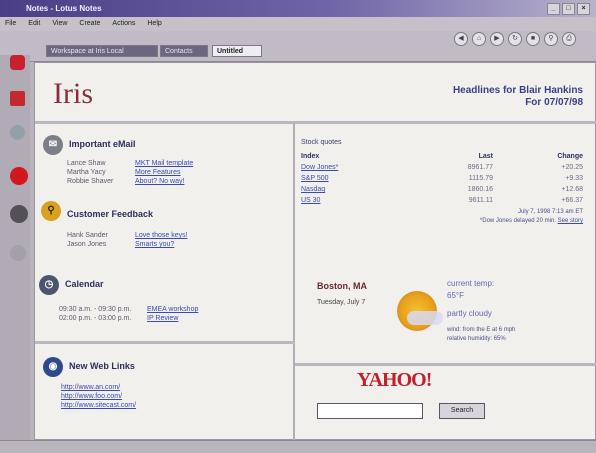 The image size is (596, 453). I want to click on stock-index-link: S&P 500, so click(315, 178).